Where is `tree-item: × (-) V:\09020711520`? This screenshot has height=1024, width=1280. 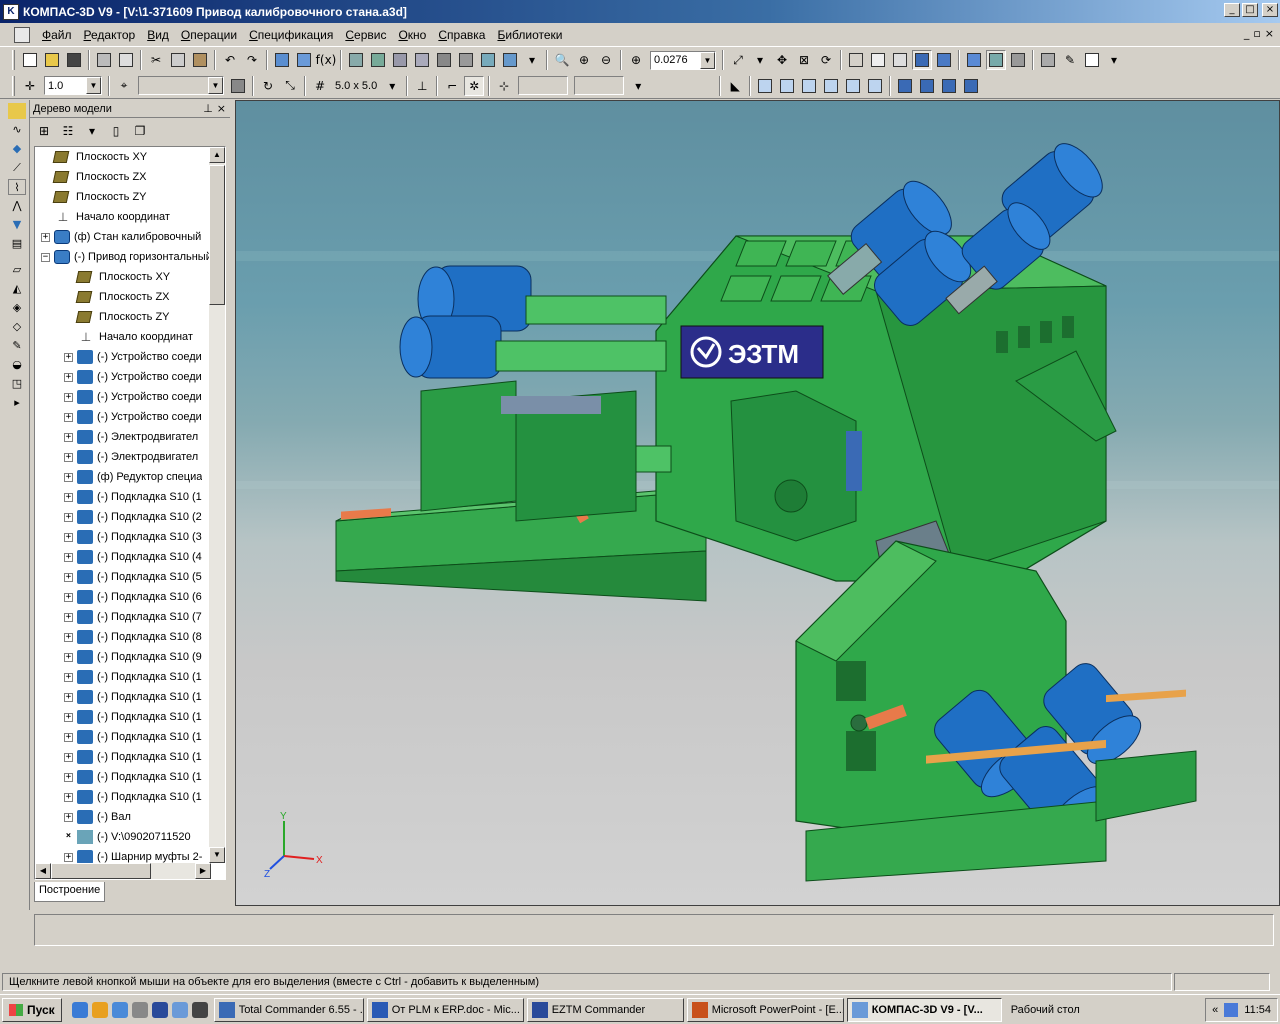 tree-item: × (-) V:\09020711520 is located at coordinates (123, 837).